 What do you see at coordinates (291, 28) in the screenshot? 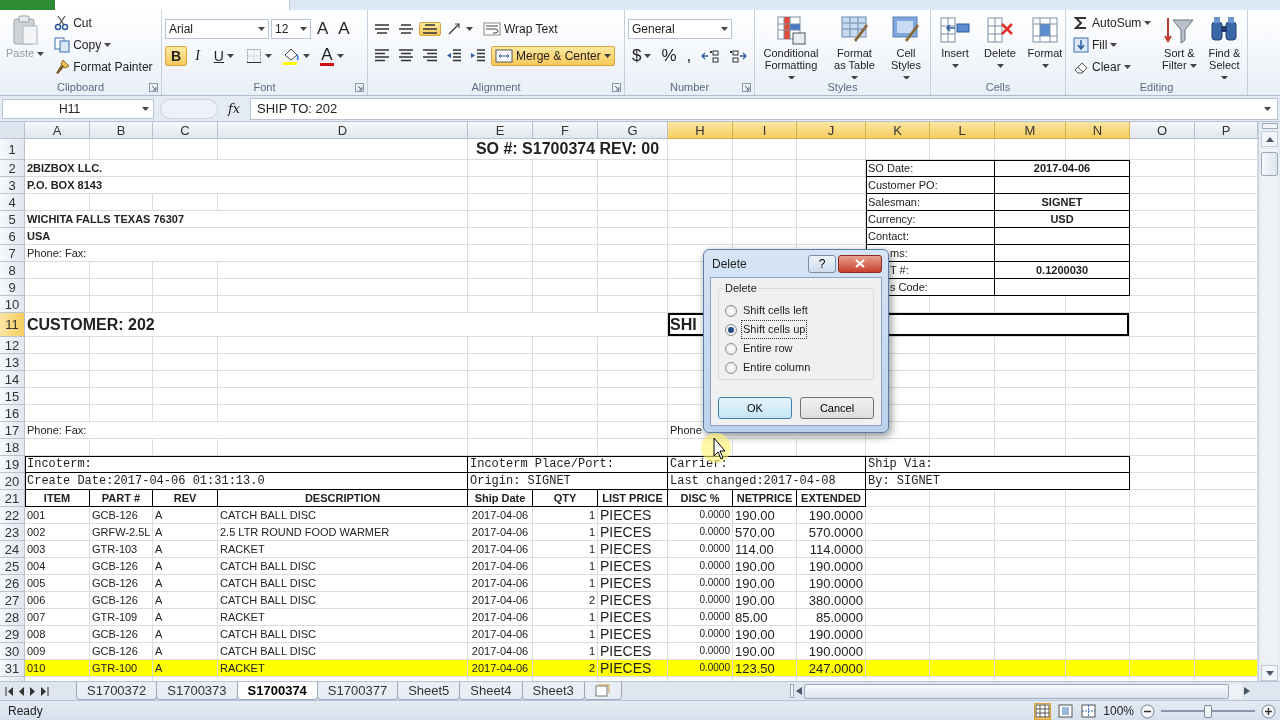
I see `dropdown-field: 12` at bounding box center [291, 28].